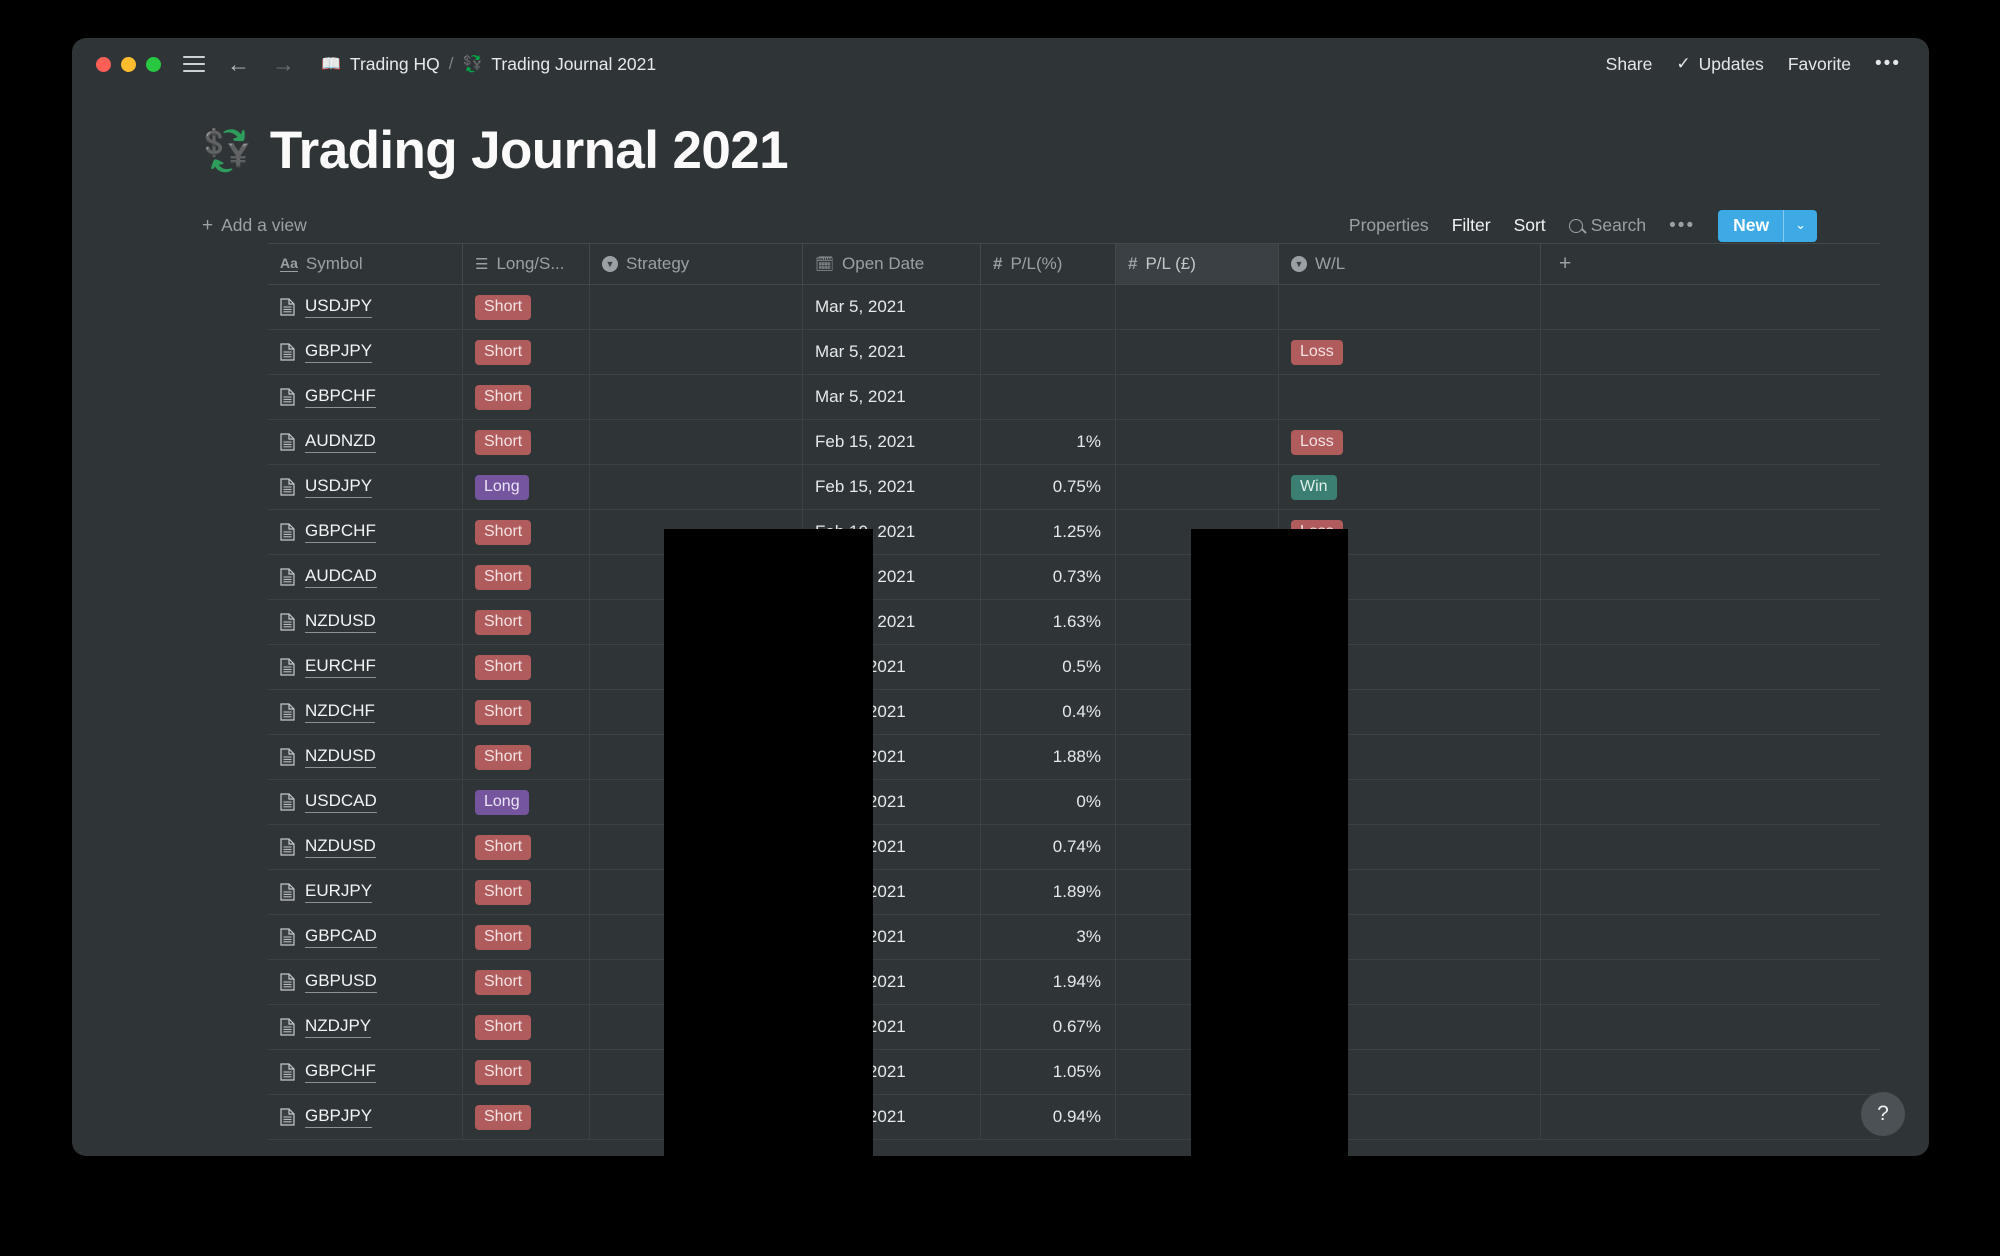  What do you see at coordinates (1048, 352) in the screenshot?
I see `cell-pl-percent` at bounding box center [1048, 352].